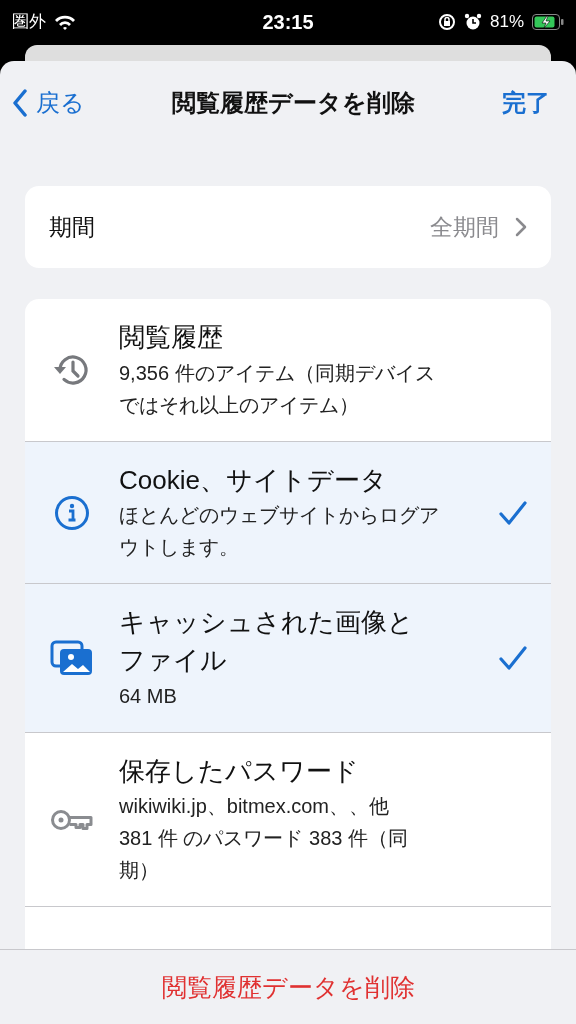  I want to click on period-row: 期間 全期間, so click(288, 227).